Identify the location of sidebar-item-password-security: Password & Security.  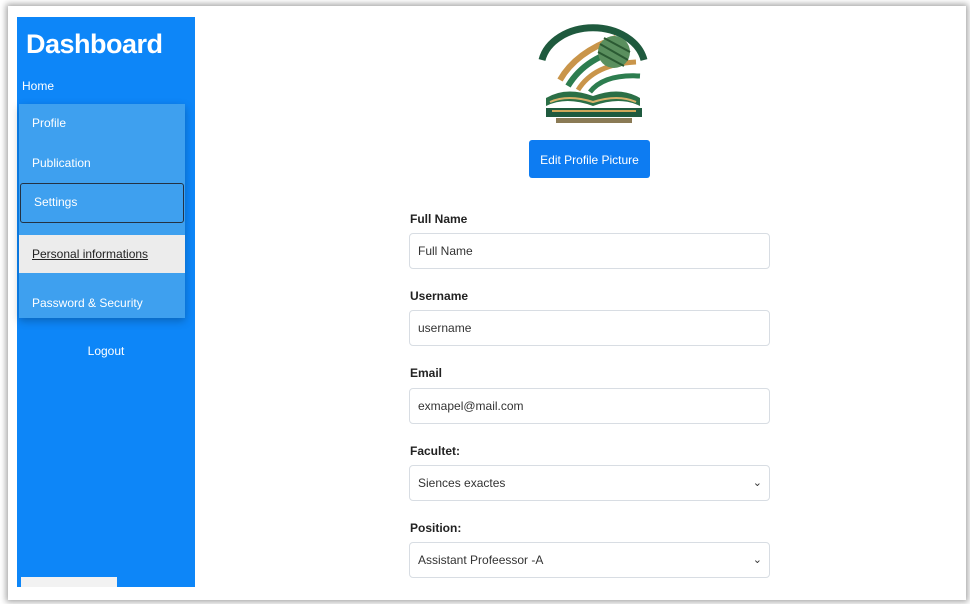
(102, 303).